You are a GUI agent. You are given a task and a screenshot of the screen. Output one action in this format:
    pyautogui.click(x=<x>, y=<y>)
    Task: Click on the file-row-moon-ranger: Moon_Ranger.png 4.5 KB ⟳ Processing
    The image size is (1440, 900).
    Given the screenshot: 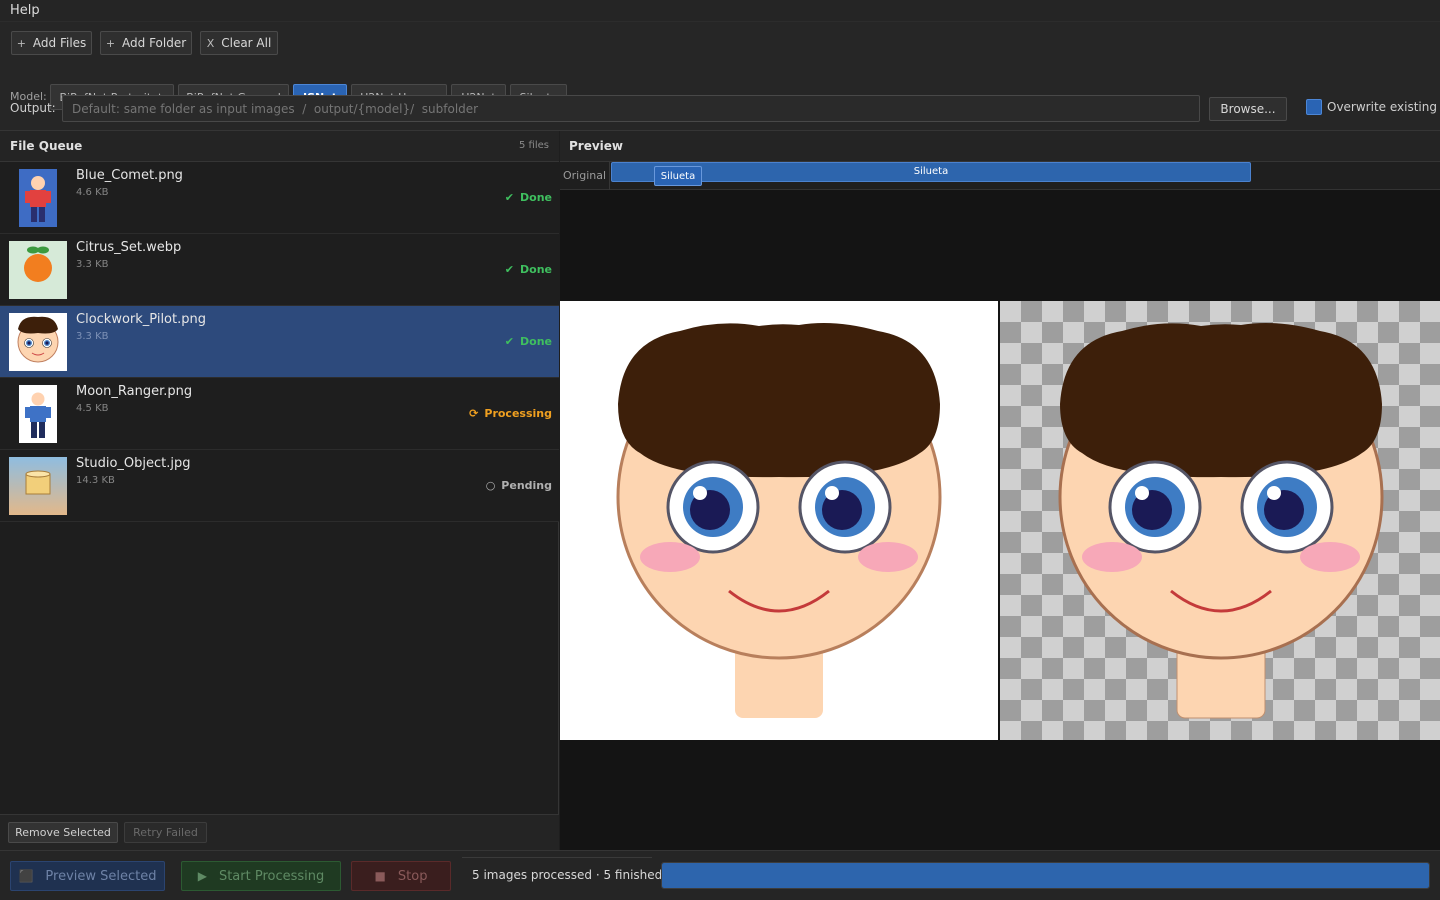 What is the action you would take?
    pyautogui.click(x=279, y=414)
    